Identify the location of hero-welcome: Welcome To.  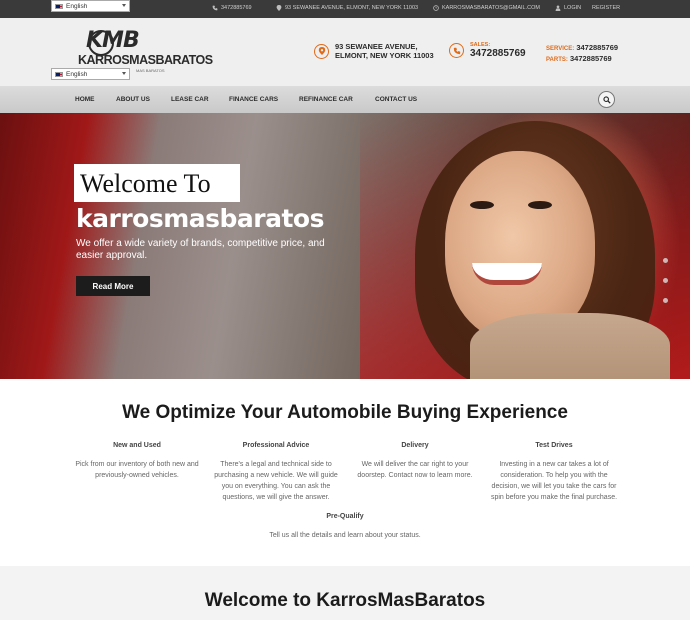
(145, 183).